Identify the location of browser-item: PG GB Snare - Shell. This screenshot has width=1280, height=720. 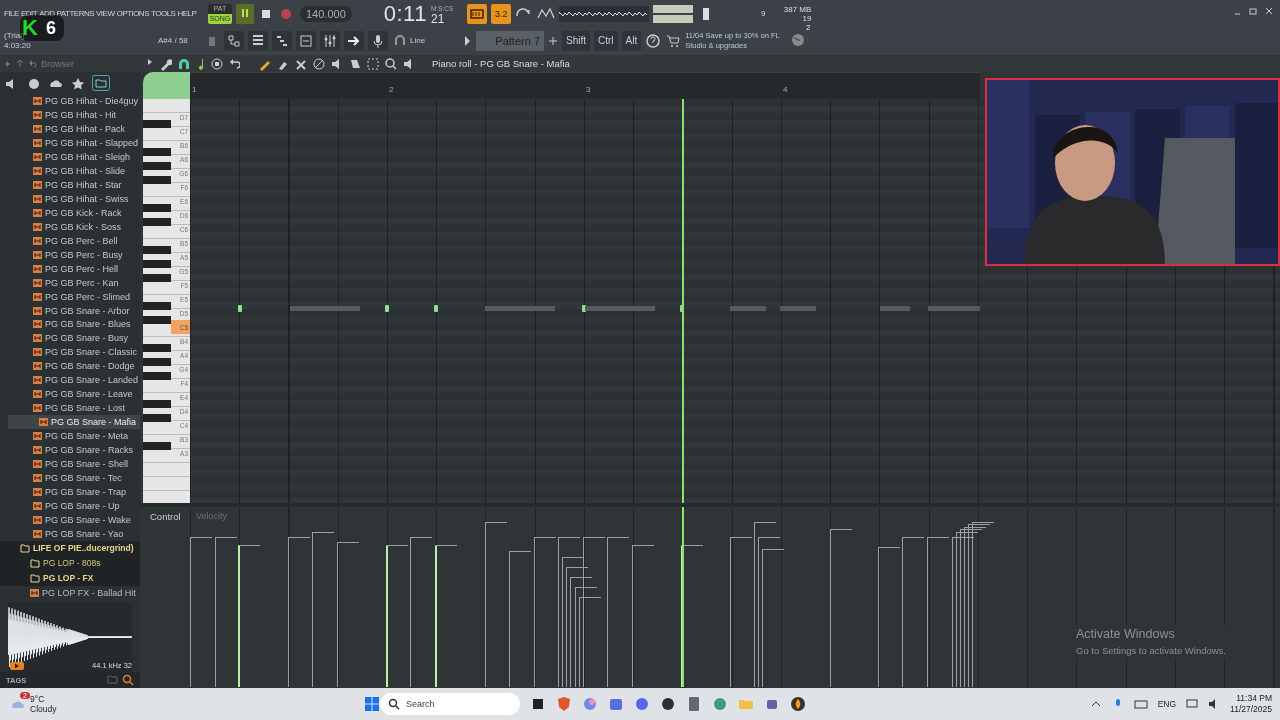
(70, 464).